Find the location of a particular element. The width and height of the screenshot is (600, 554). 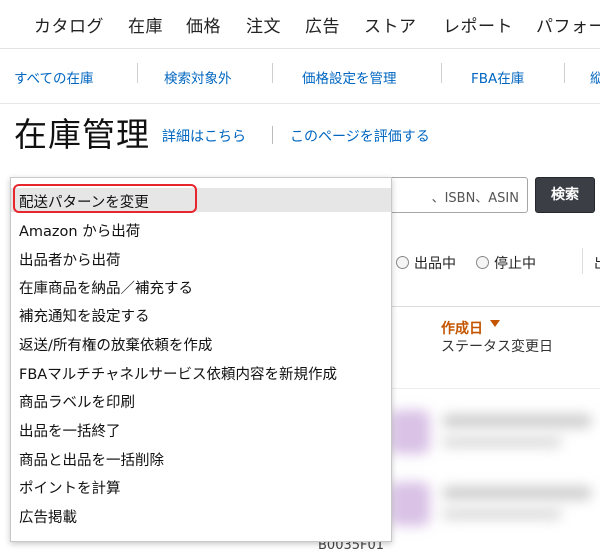

sort-column-header: 作成日 is located at coordinates (462, 328).